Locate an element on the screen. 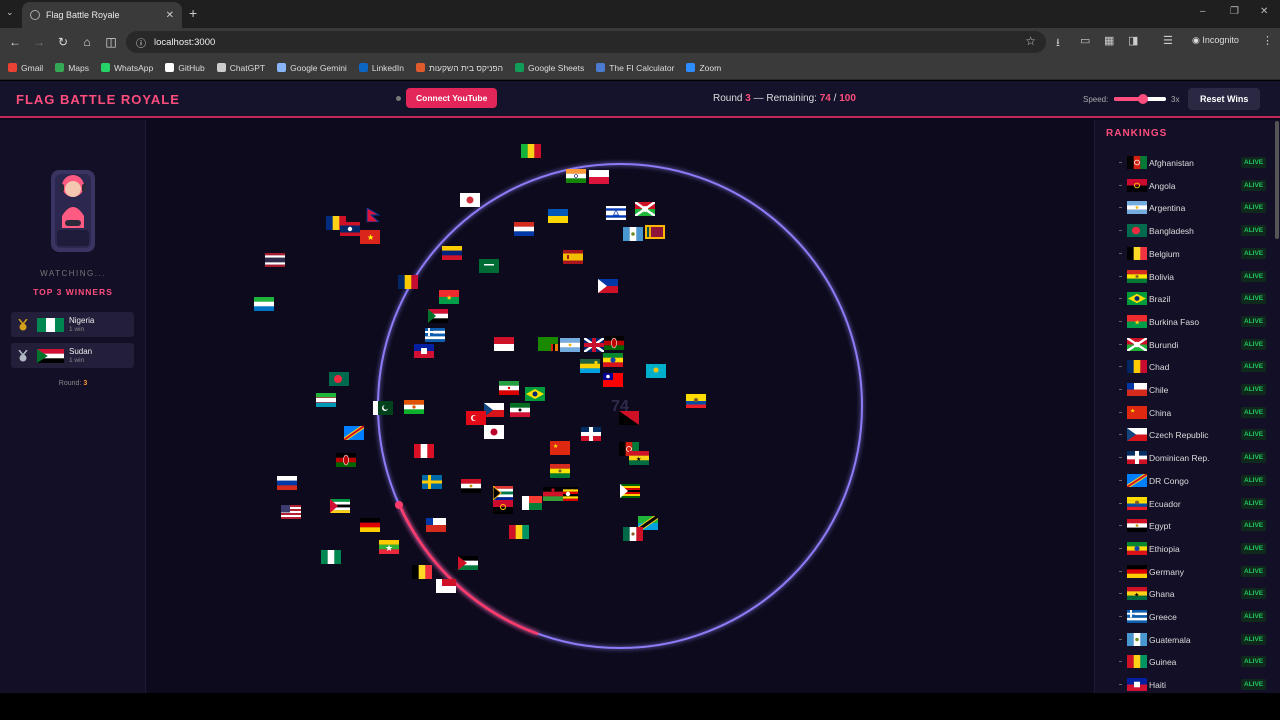  ranking-row: Chile ALIVE is located at coordinates (1183, 390).